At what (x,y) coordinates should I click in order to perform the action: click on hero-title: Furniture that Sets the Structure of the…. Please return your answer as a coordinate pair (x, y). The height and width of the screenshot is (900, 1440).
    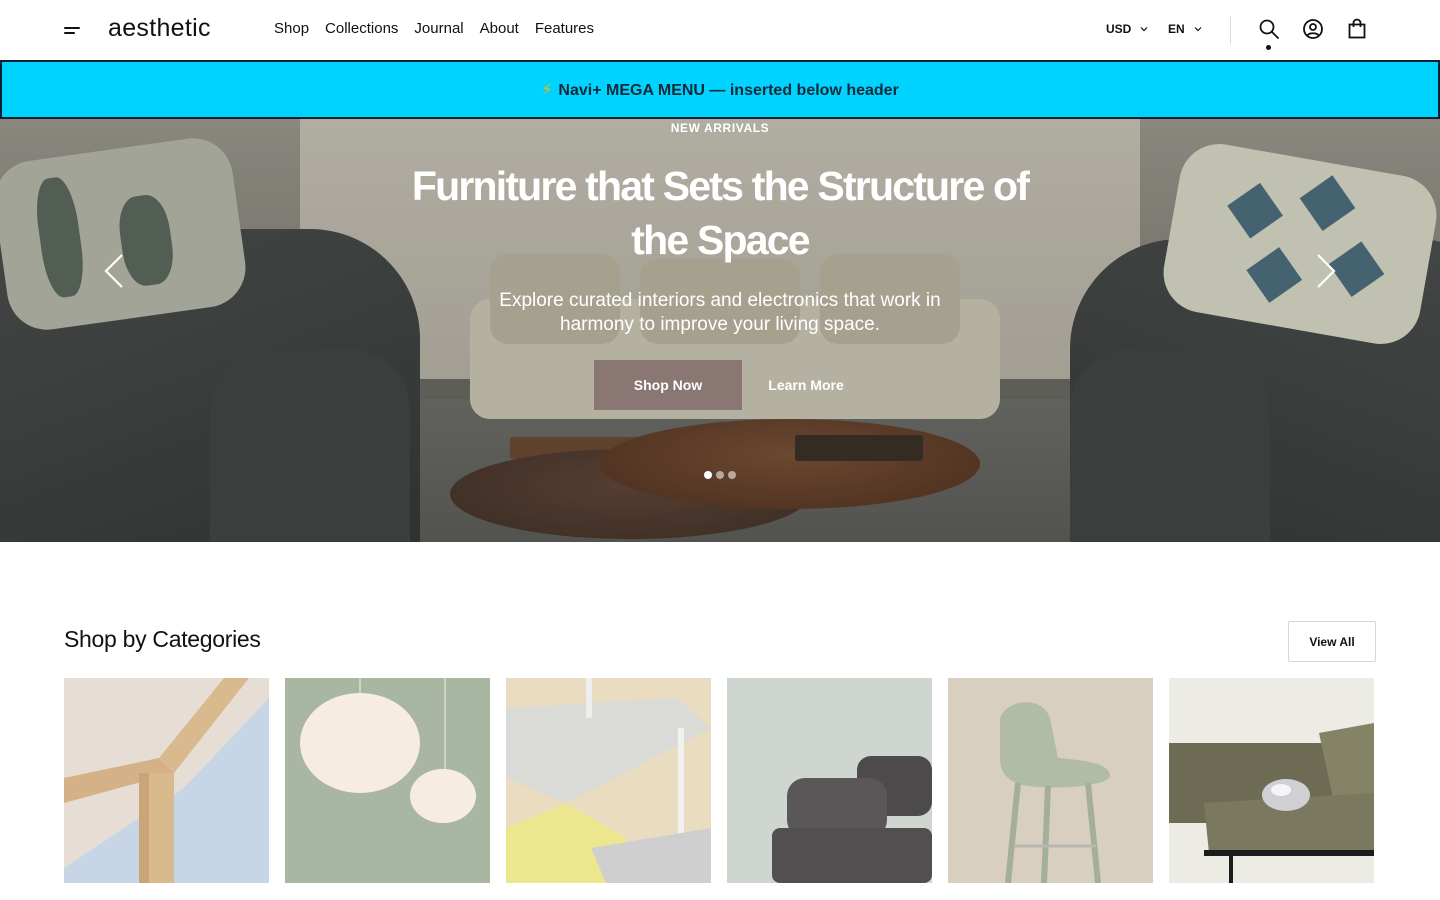
    Looking at the image, I should click on (720, 213).